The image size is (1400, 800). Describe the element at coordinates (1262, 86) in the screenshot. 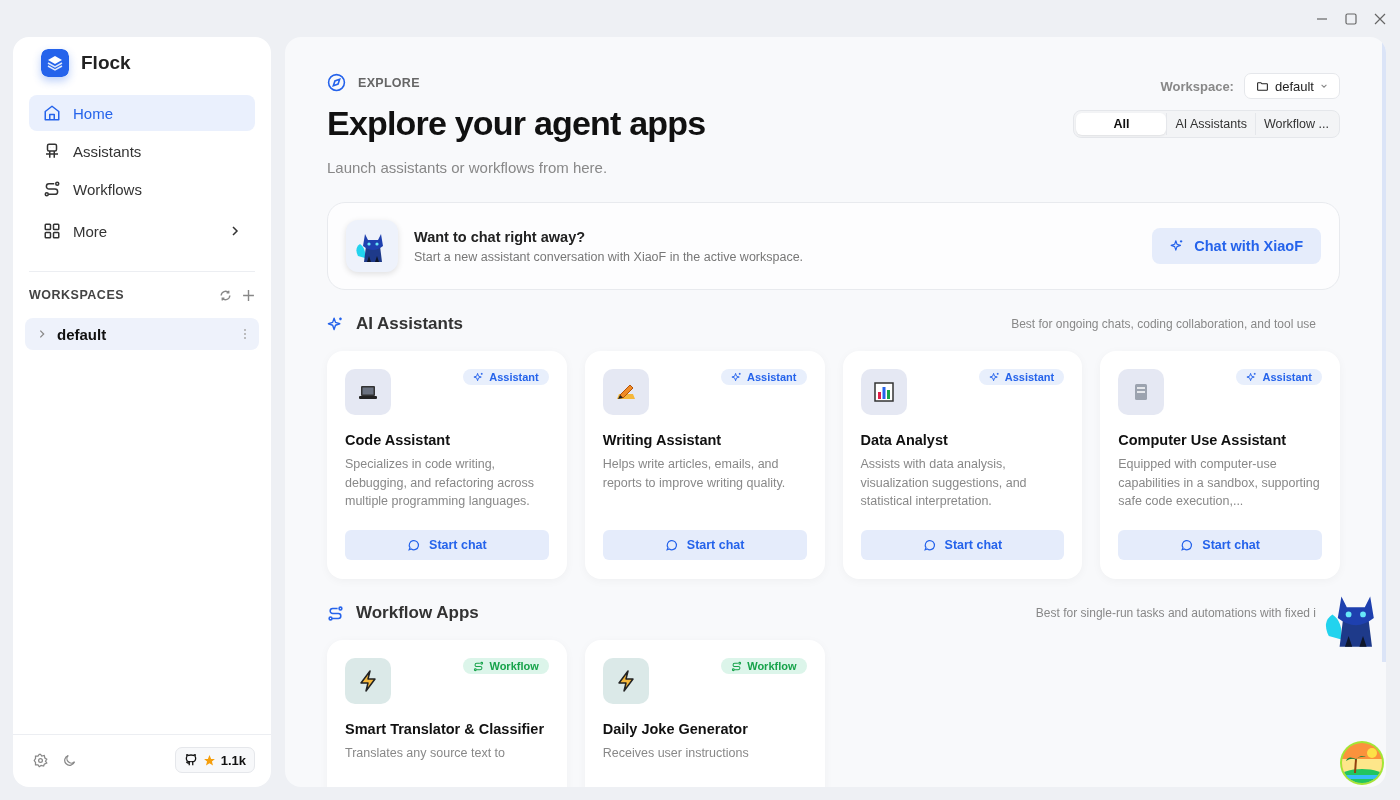

I see `folder-icon` at that location.